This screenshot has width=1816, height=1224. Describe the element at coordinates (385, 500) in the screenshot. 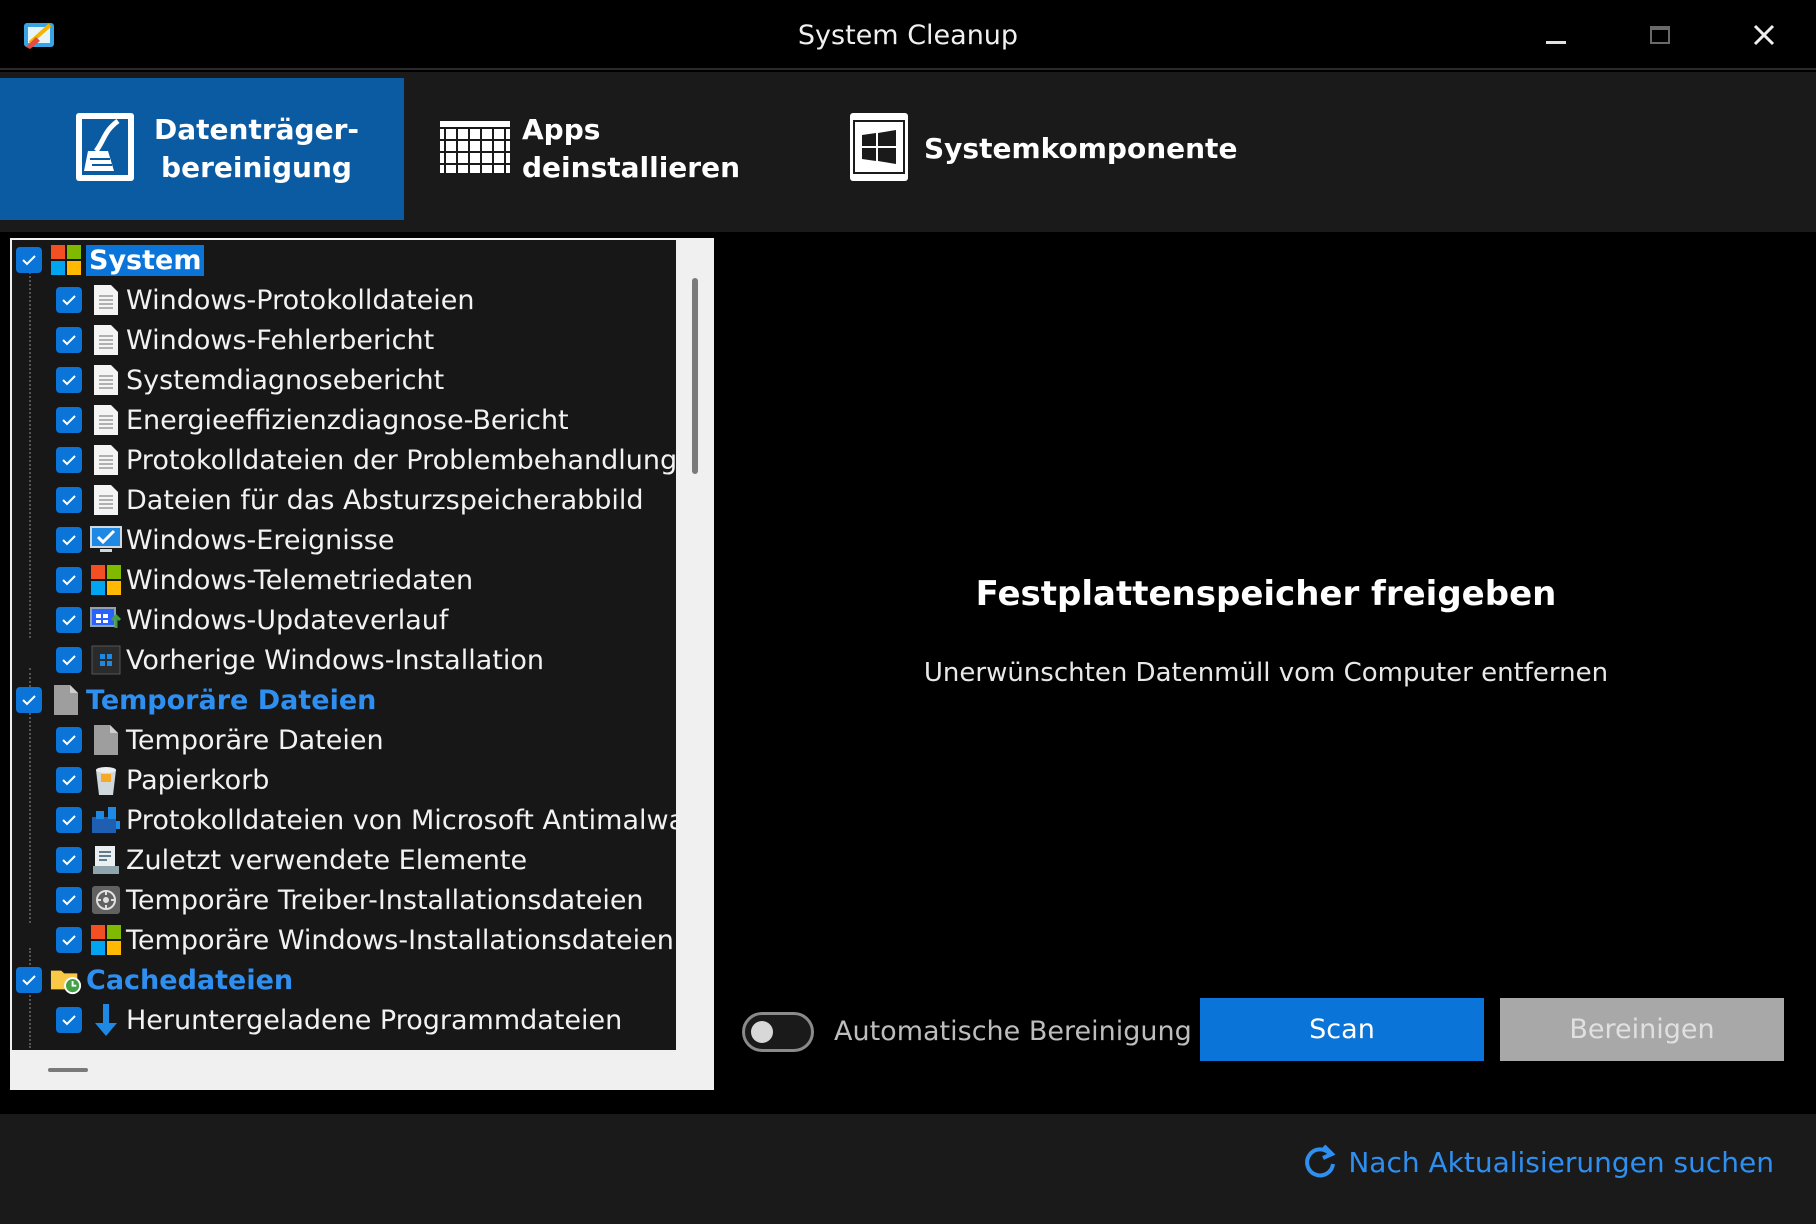

I see `tree-item-label: Dateien für das Absturzspeicherabbild` at that location.